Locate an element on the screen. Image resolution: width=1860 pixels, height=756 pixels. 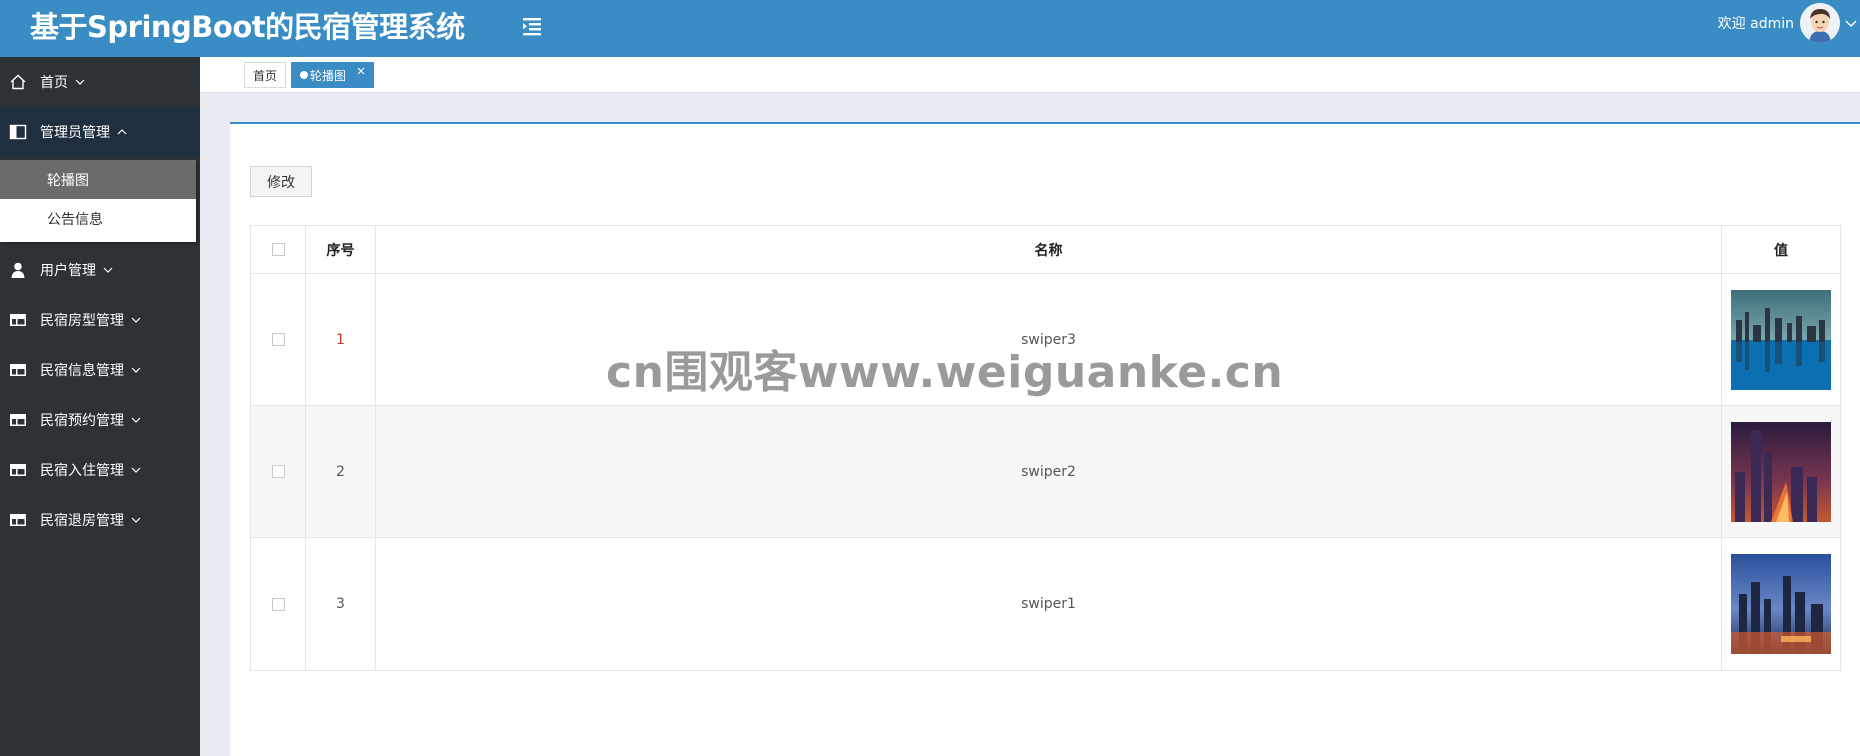
index-cell: 1 is located at coordinates (341, 339).